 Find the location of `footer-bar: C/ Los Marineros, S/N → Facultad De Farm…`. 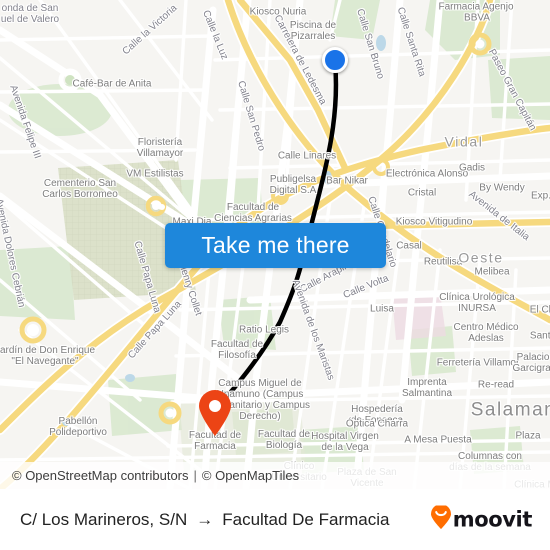

footer-bar: C/ Los Marineros, S/N → Facultad De Farm… is located at coordinates (275, 519).